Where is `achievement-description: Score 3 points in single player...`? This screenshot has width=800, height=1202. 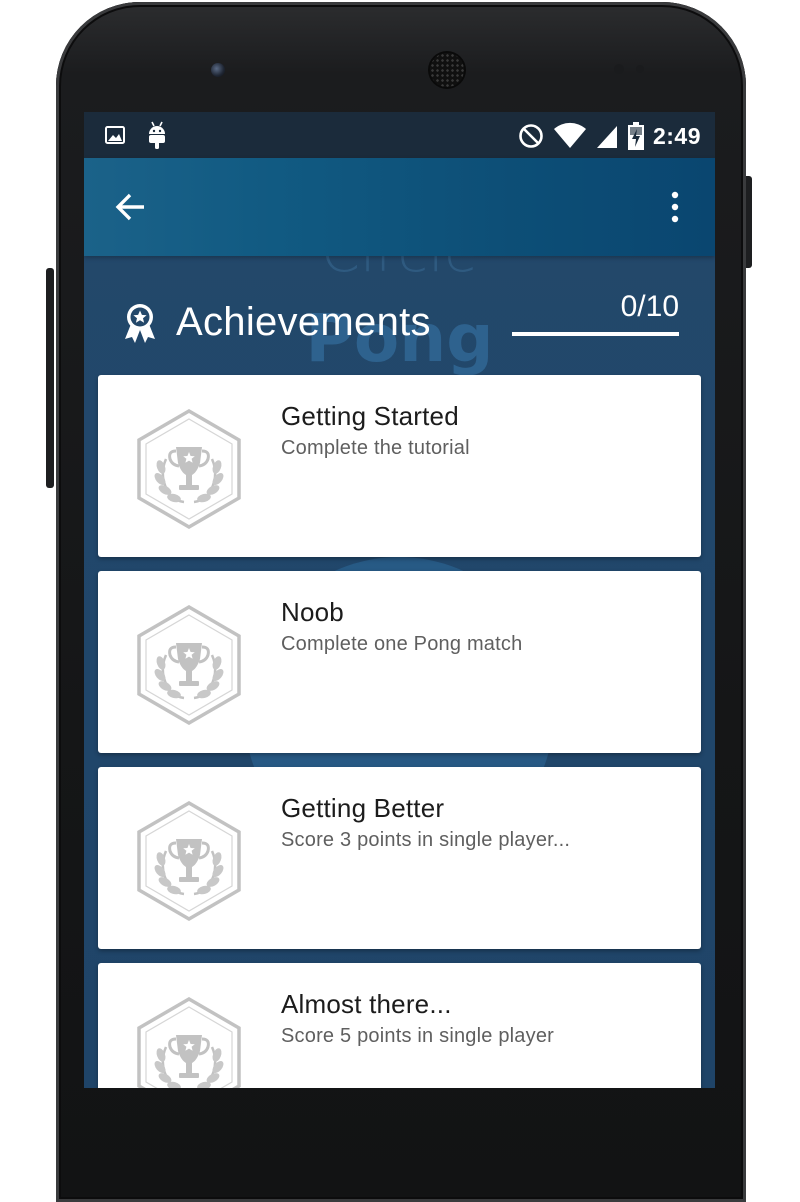
achievement-description: Score 3 points in single player... is located at coordinates (426, 840).